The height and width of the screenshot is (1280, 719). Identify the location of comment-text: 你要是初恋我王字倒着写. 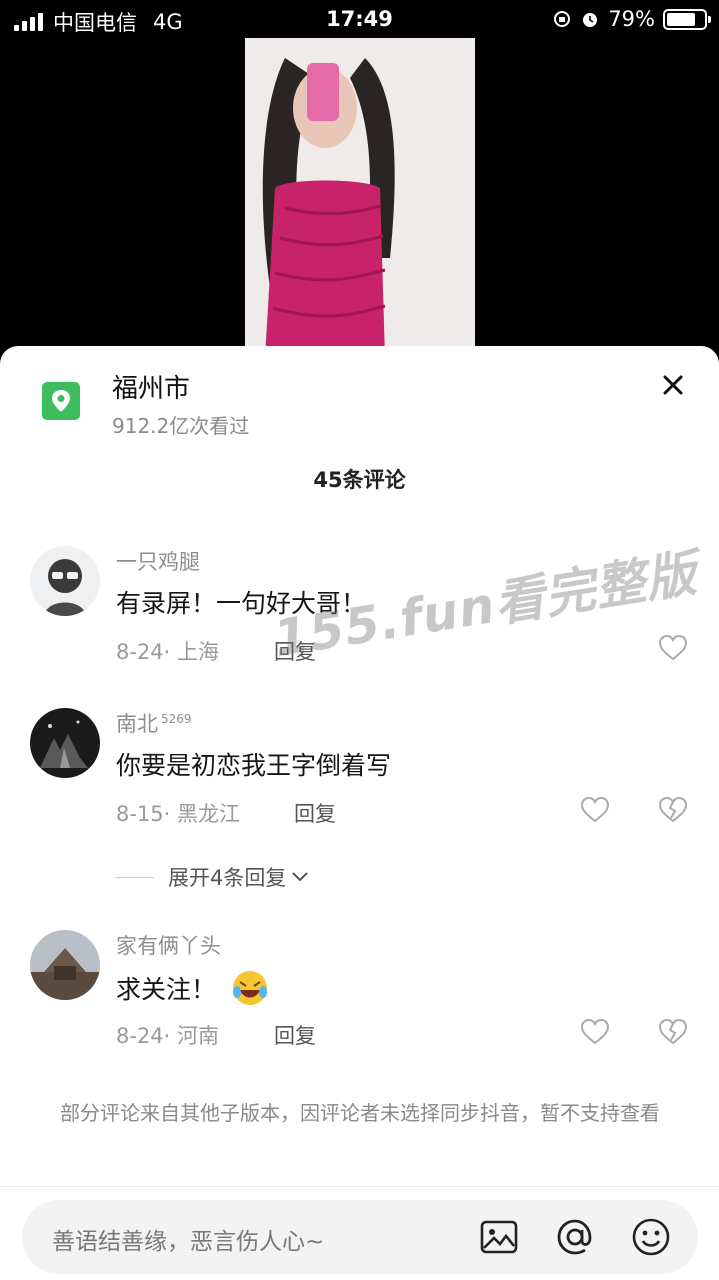
(253, 764).